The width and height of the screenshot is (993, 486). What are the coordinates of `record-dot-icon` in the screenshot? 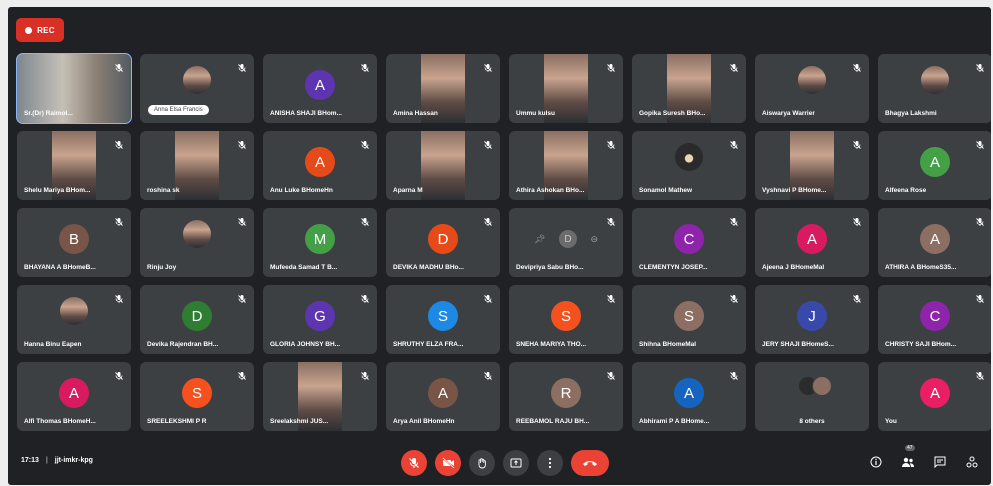 It's located at (29, 30).